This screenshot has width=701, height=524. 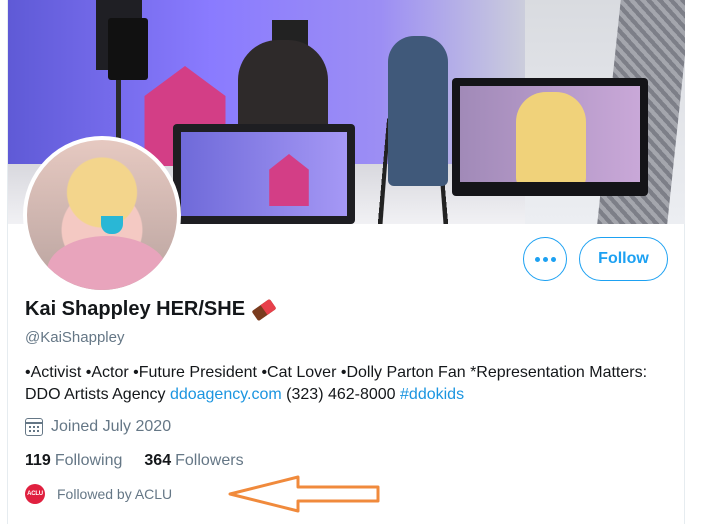 I want to click on bio-hashtag: #ddokids, so click(x=432, y=394).